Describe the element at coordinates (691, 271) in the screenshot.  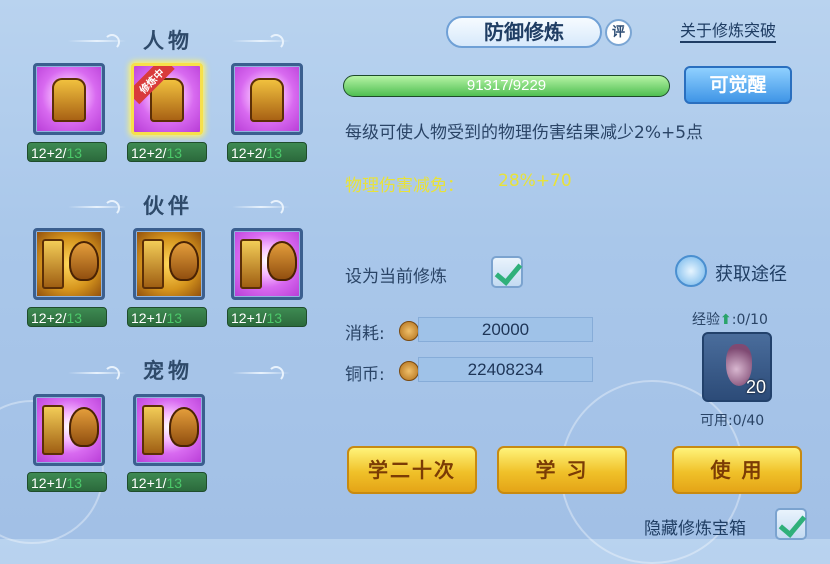
I see `book-icon` at that location.